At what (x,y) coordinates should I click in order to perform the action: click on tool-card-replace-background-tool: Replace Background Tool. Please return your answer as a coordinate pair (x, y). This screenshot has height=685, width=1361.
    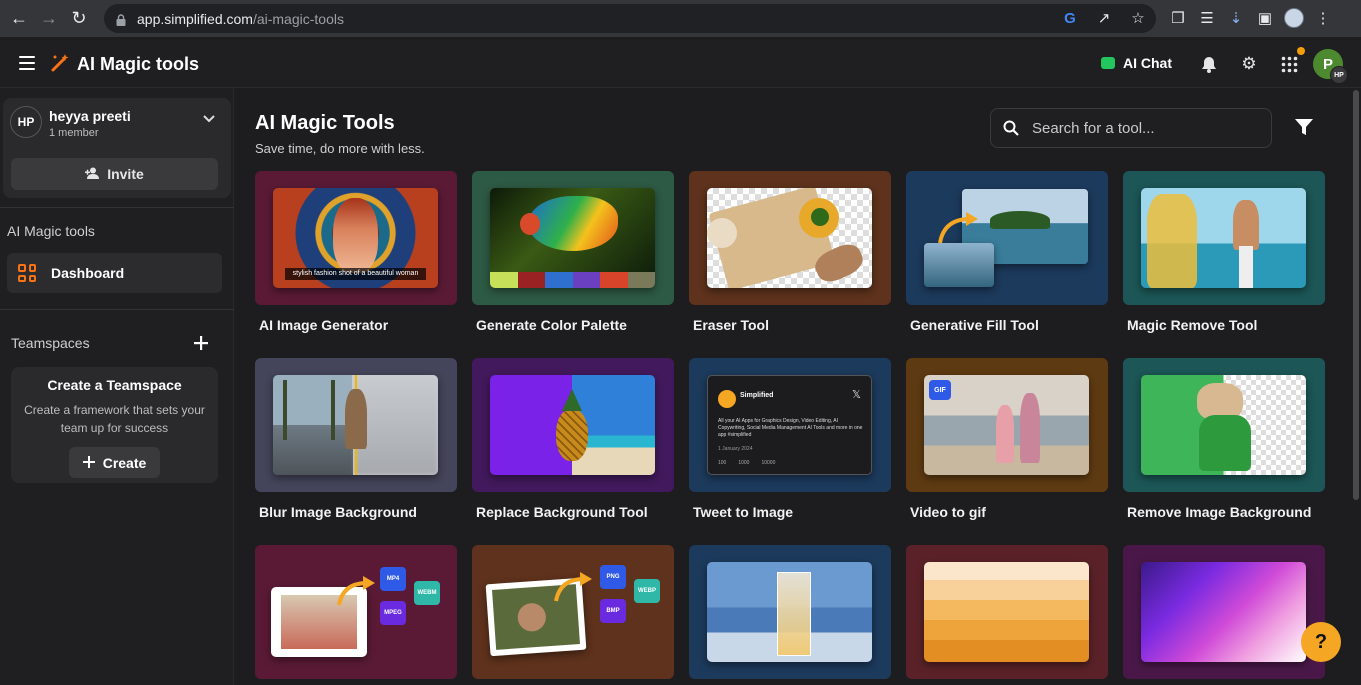
    Looking at the image, I should click on (573, 439).